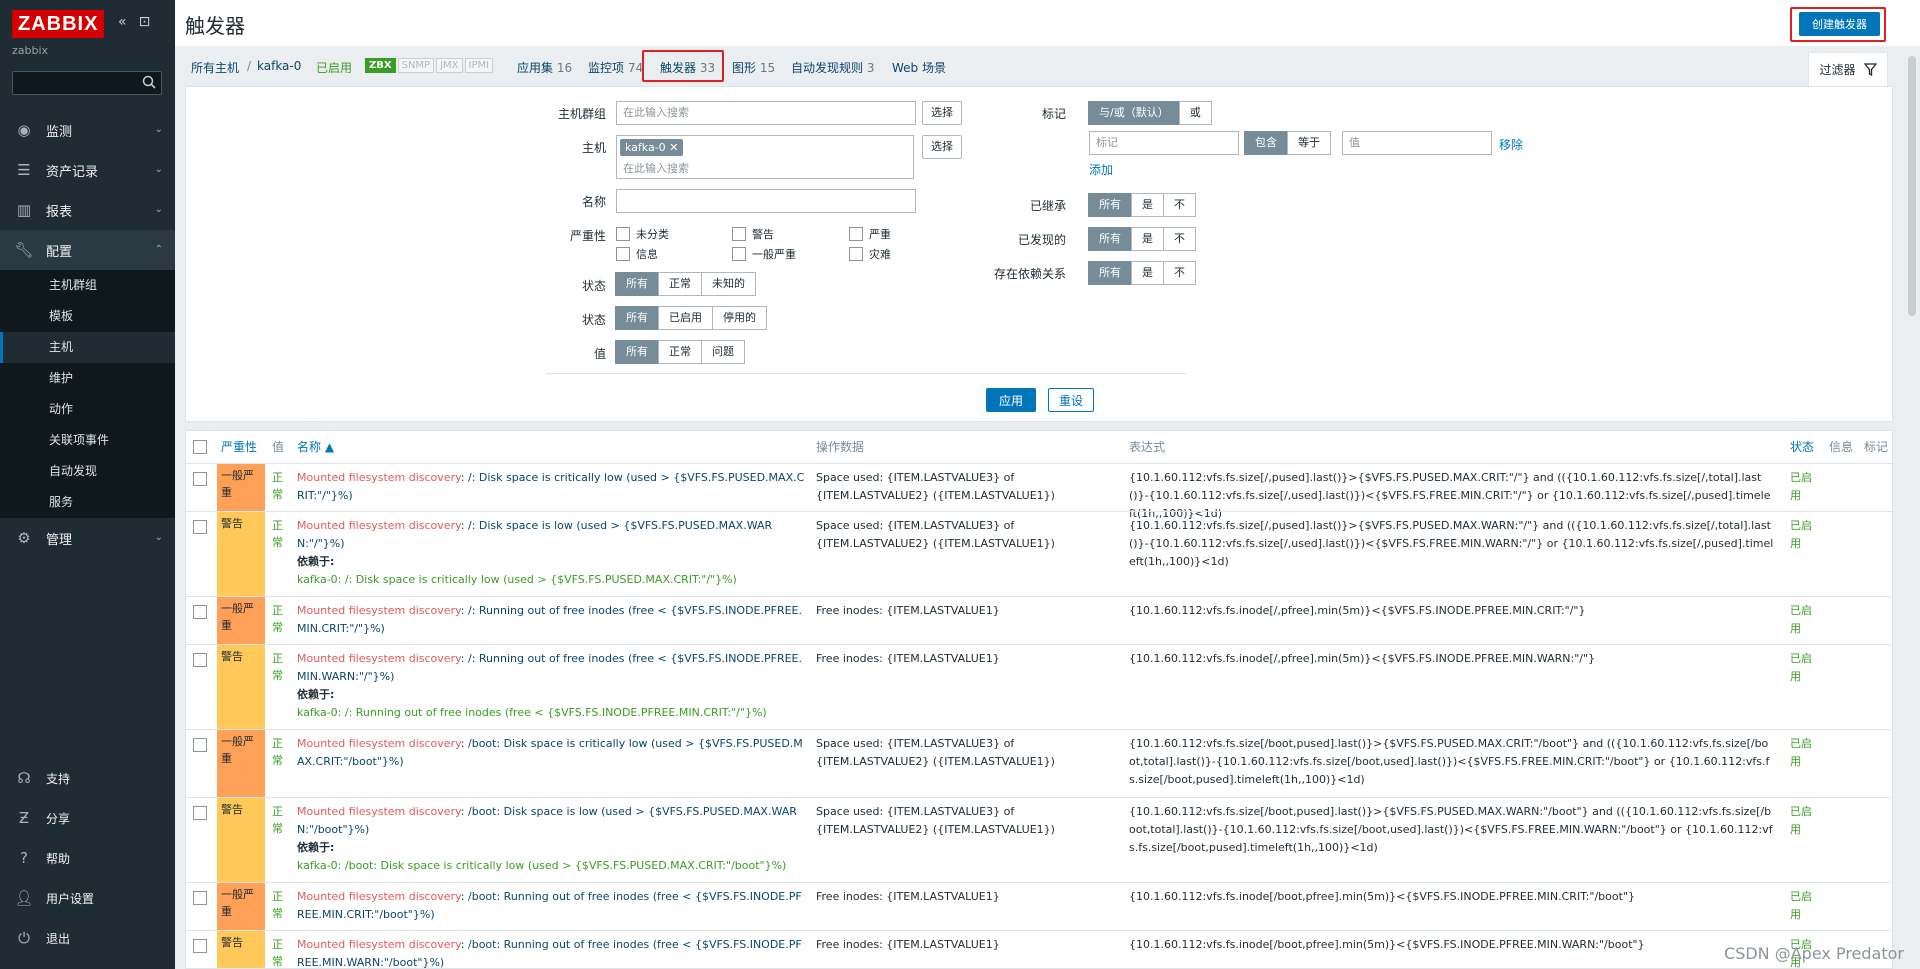 This screenshot has width=1920, height=969. Describe the element at coordinates (870, 254) in the screenshot. I see `severity-disaster: 灾难` at that location.